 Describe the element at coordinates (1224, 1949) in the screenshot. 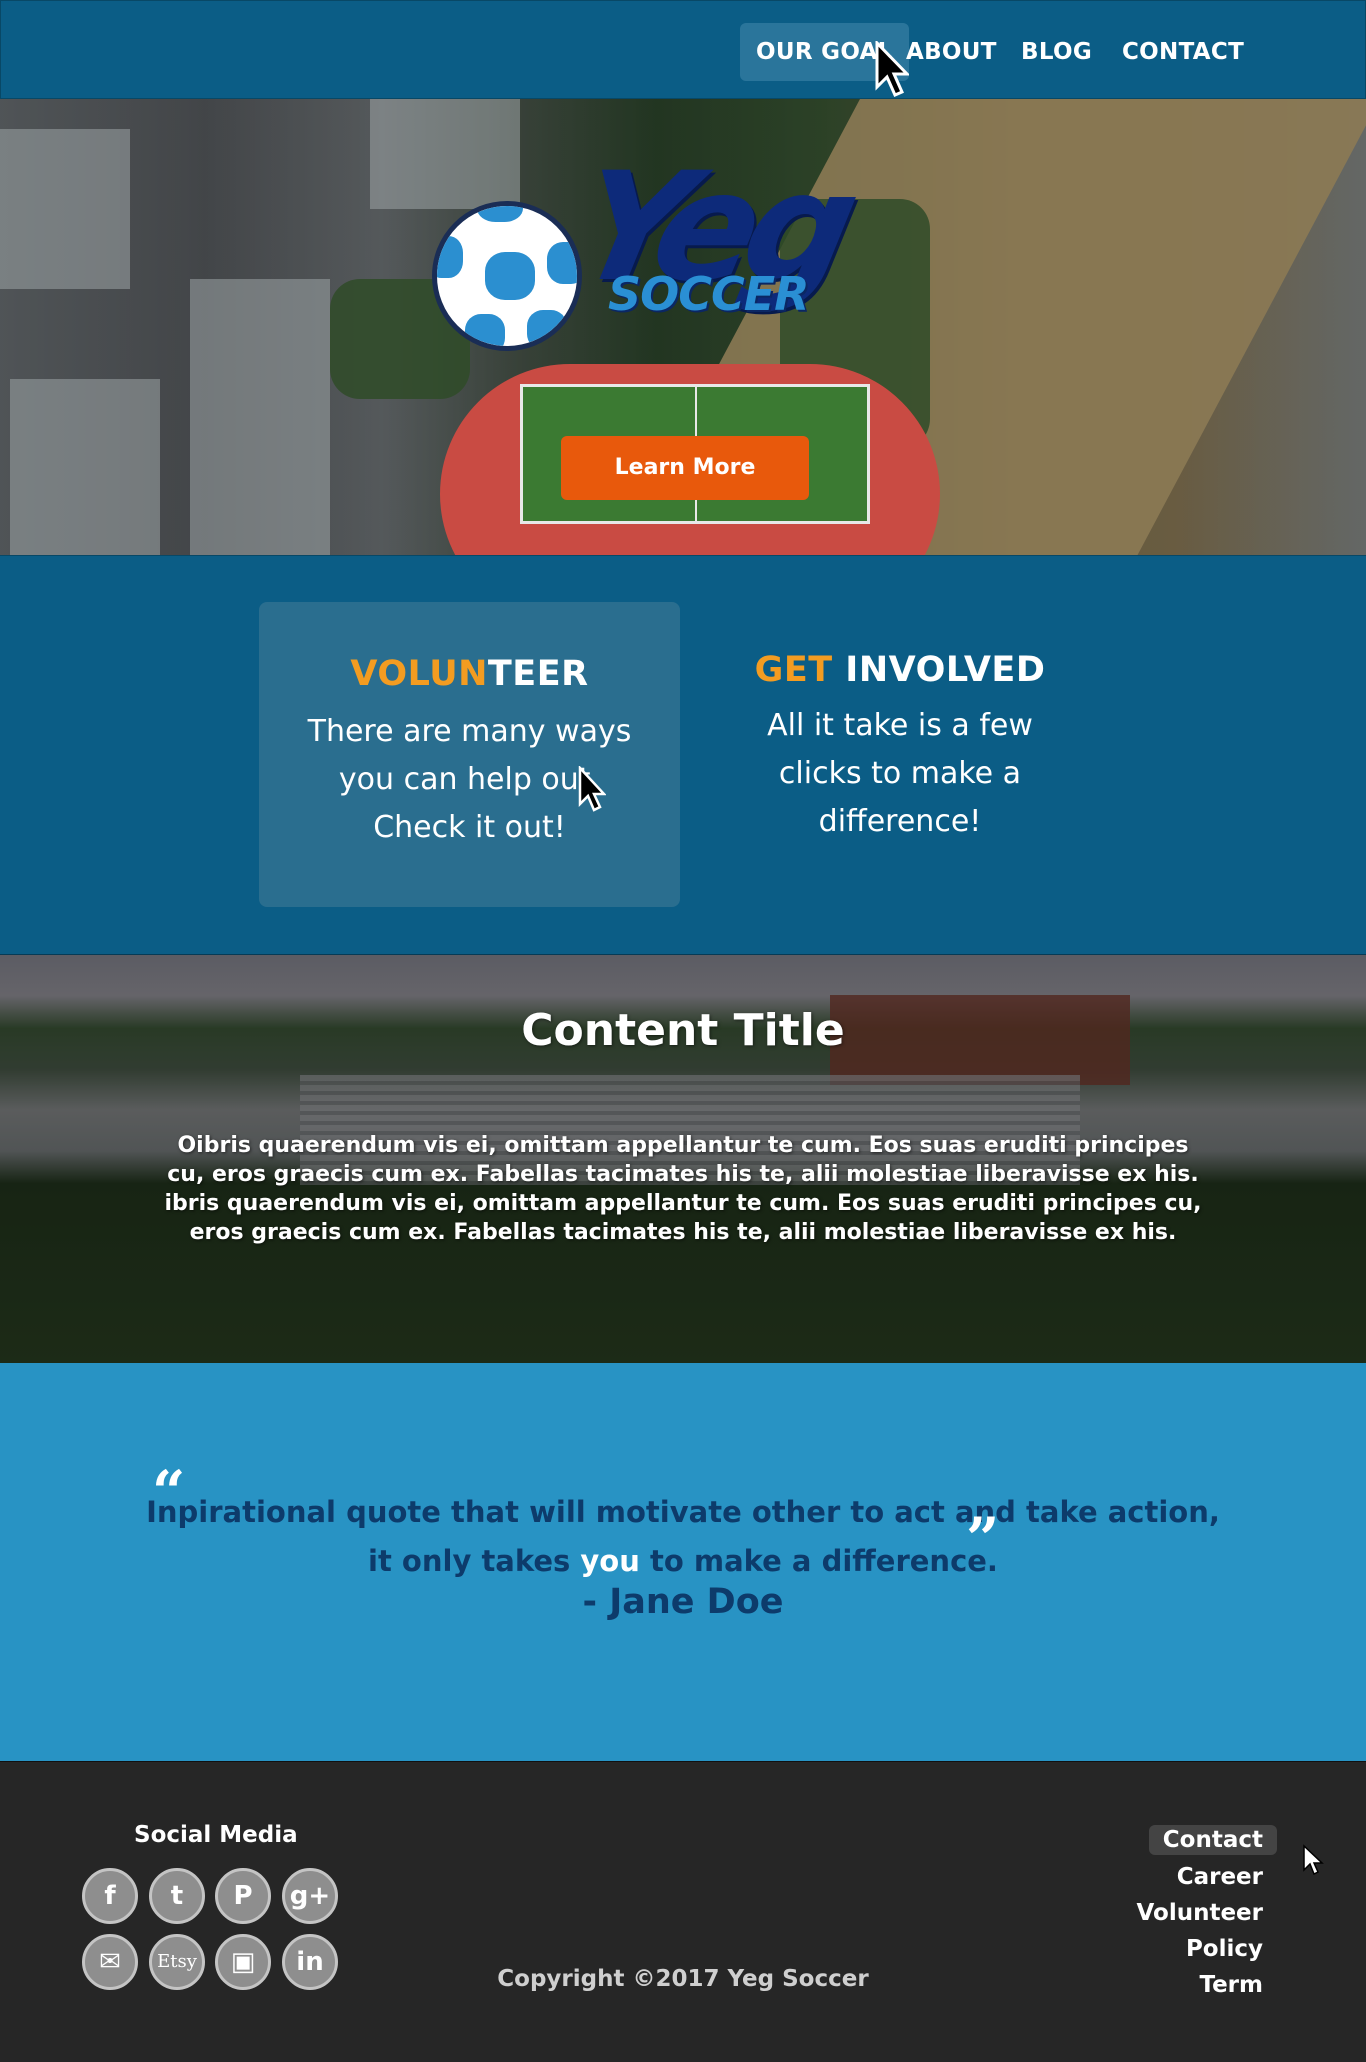

I see `footer-link-policy: Policy` at that location.